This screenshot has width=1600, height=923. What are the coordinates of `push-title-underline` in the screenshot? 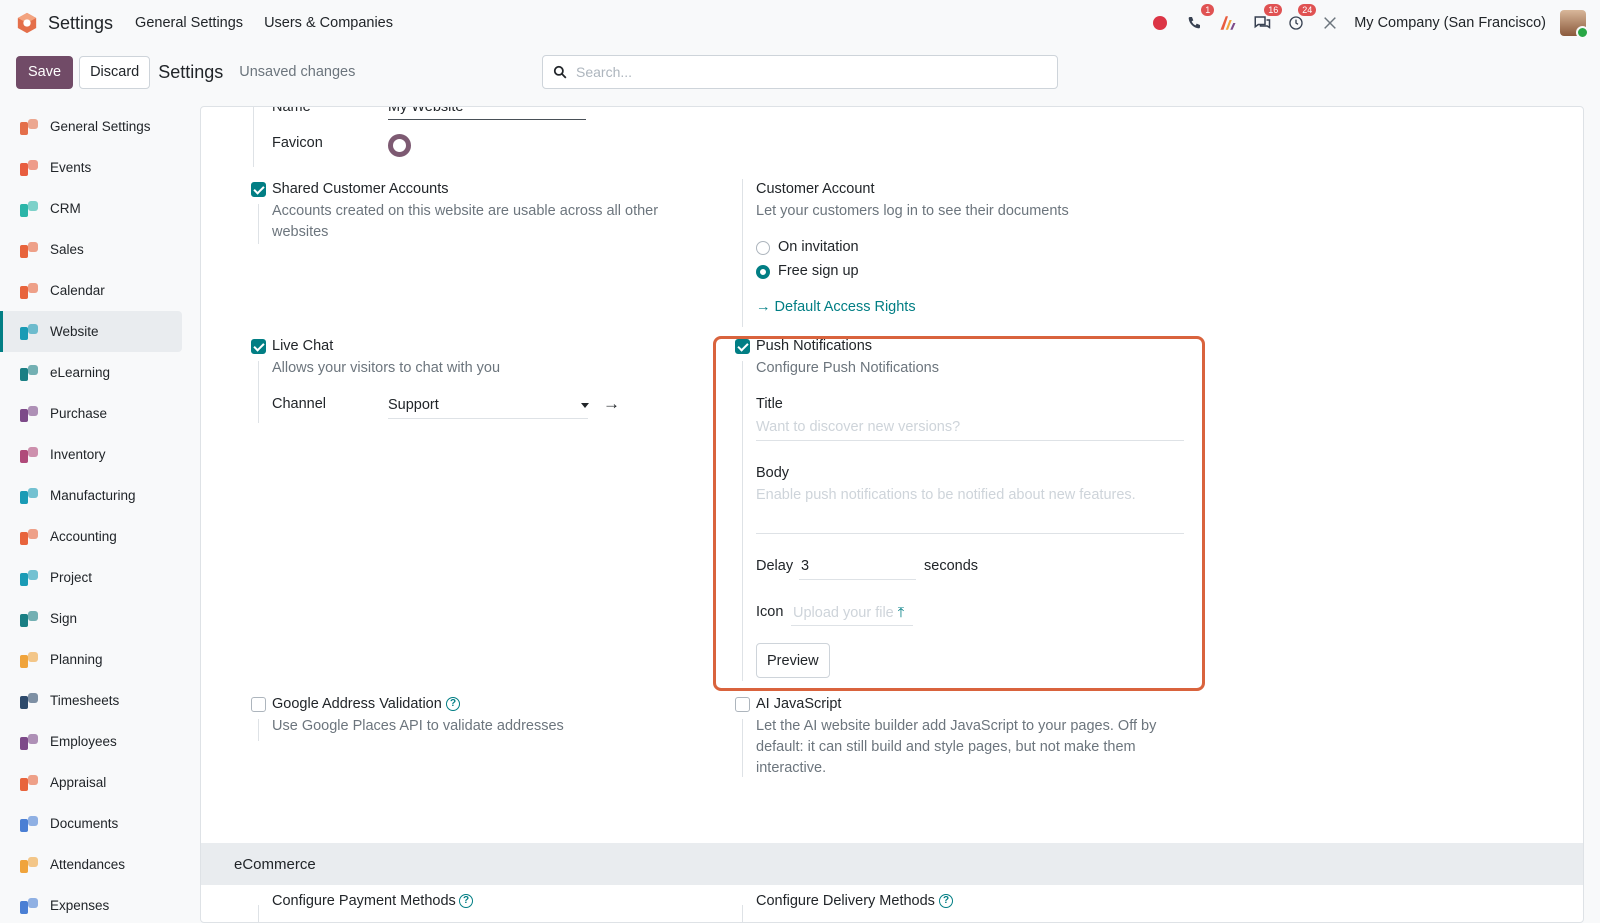 It's located at (970, 440).